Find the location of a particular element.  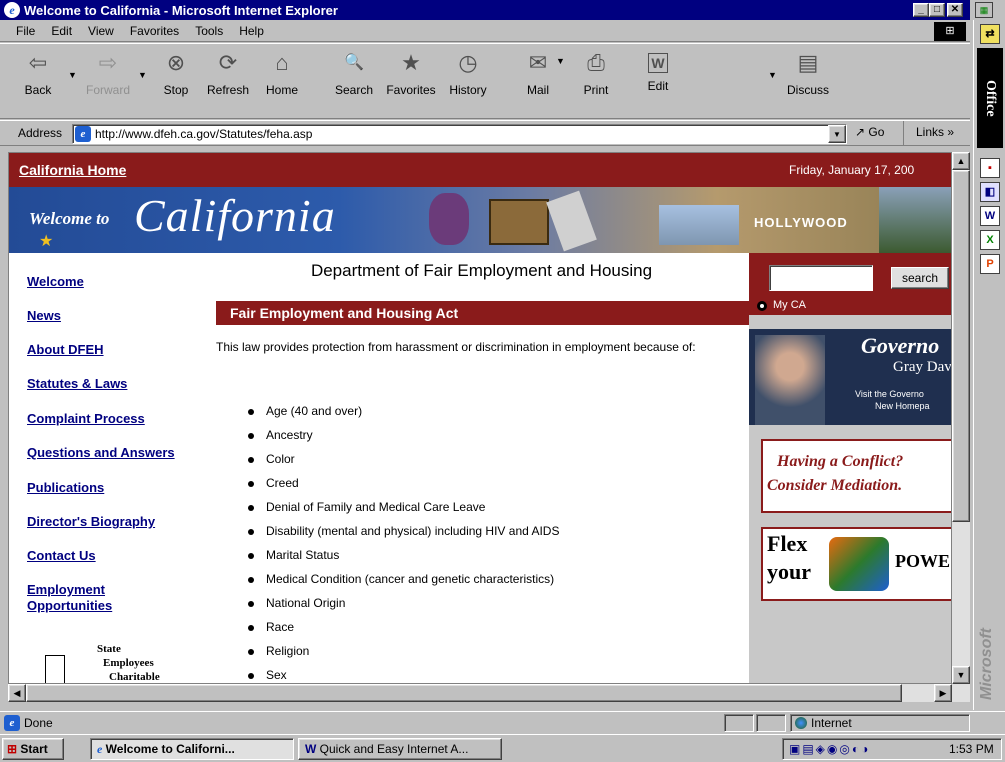

horizontal-scrollbar: ◀ ▶ is located at coordinates (489, 693).